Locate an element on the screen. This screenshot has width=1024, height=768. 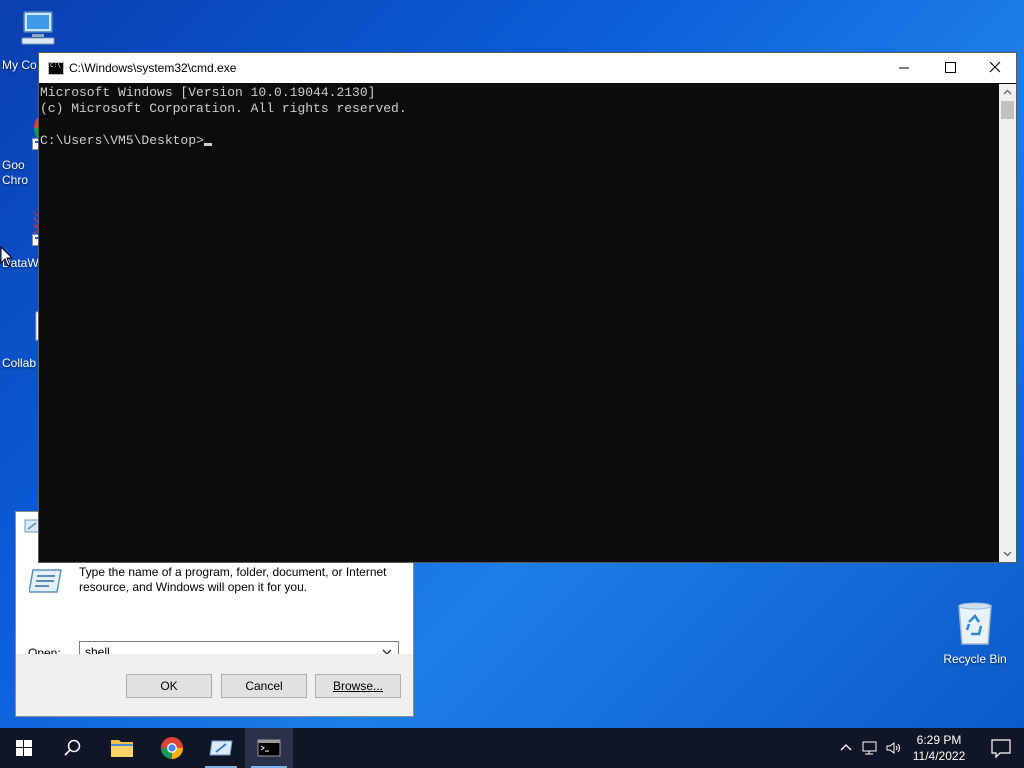
ok-button: OK is located at coordinates (169, 686).